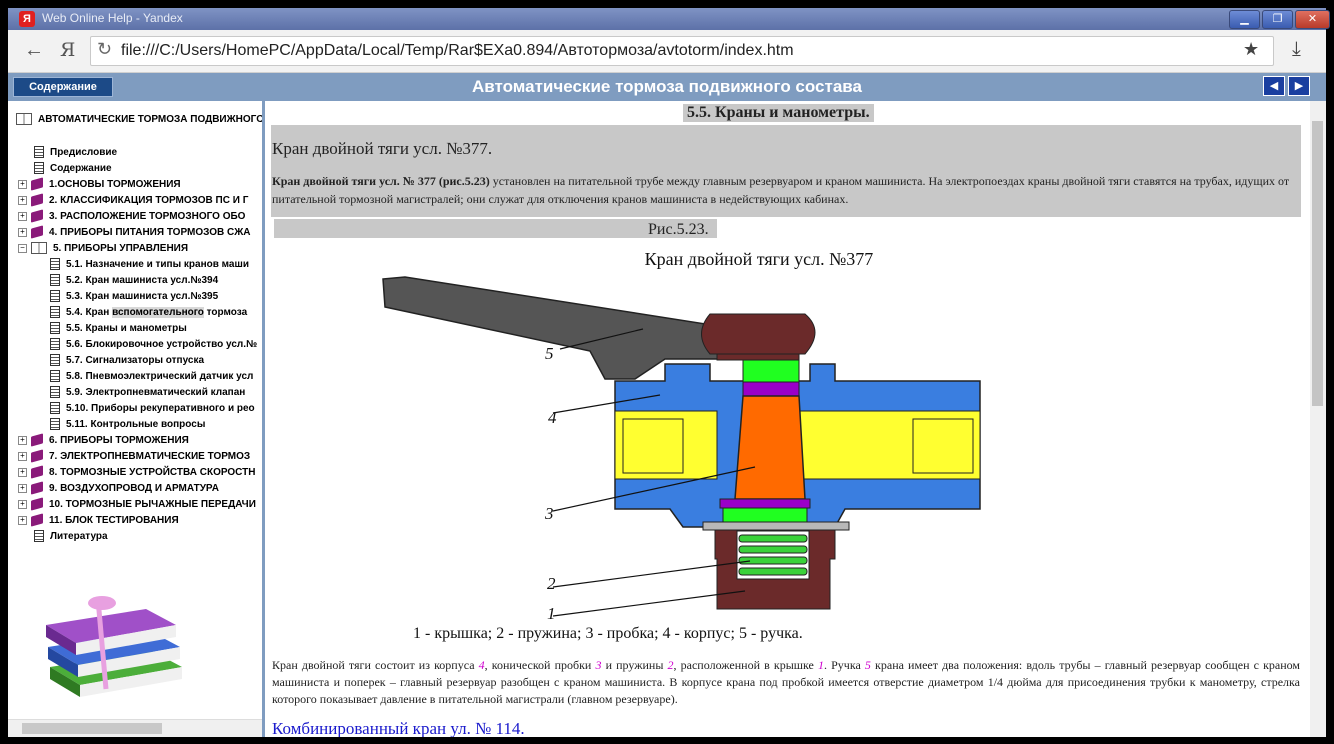  What do you see at coordinates (1299, 86) in the screenshot?
I see `next-page-button: ▶` at bounding box center [1299, 86].